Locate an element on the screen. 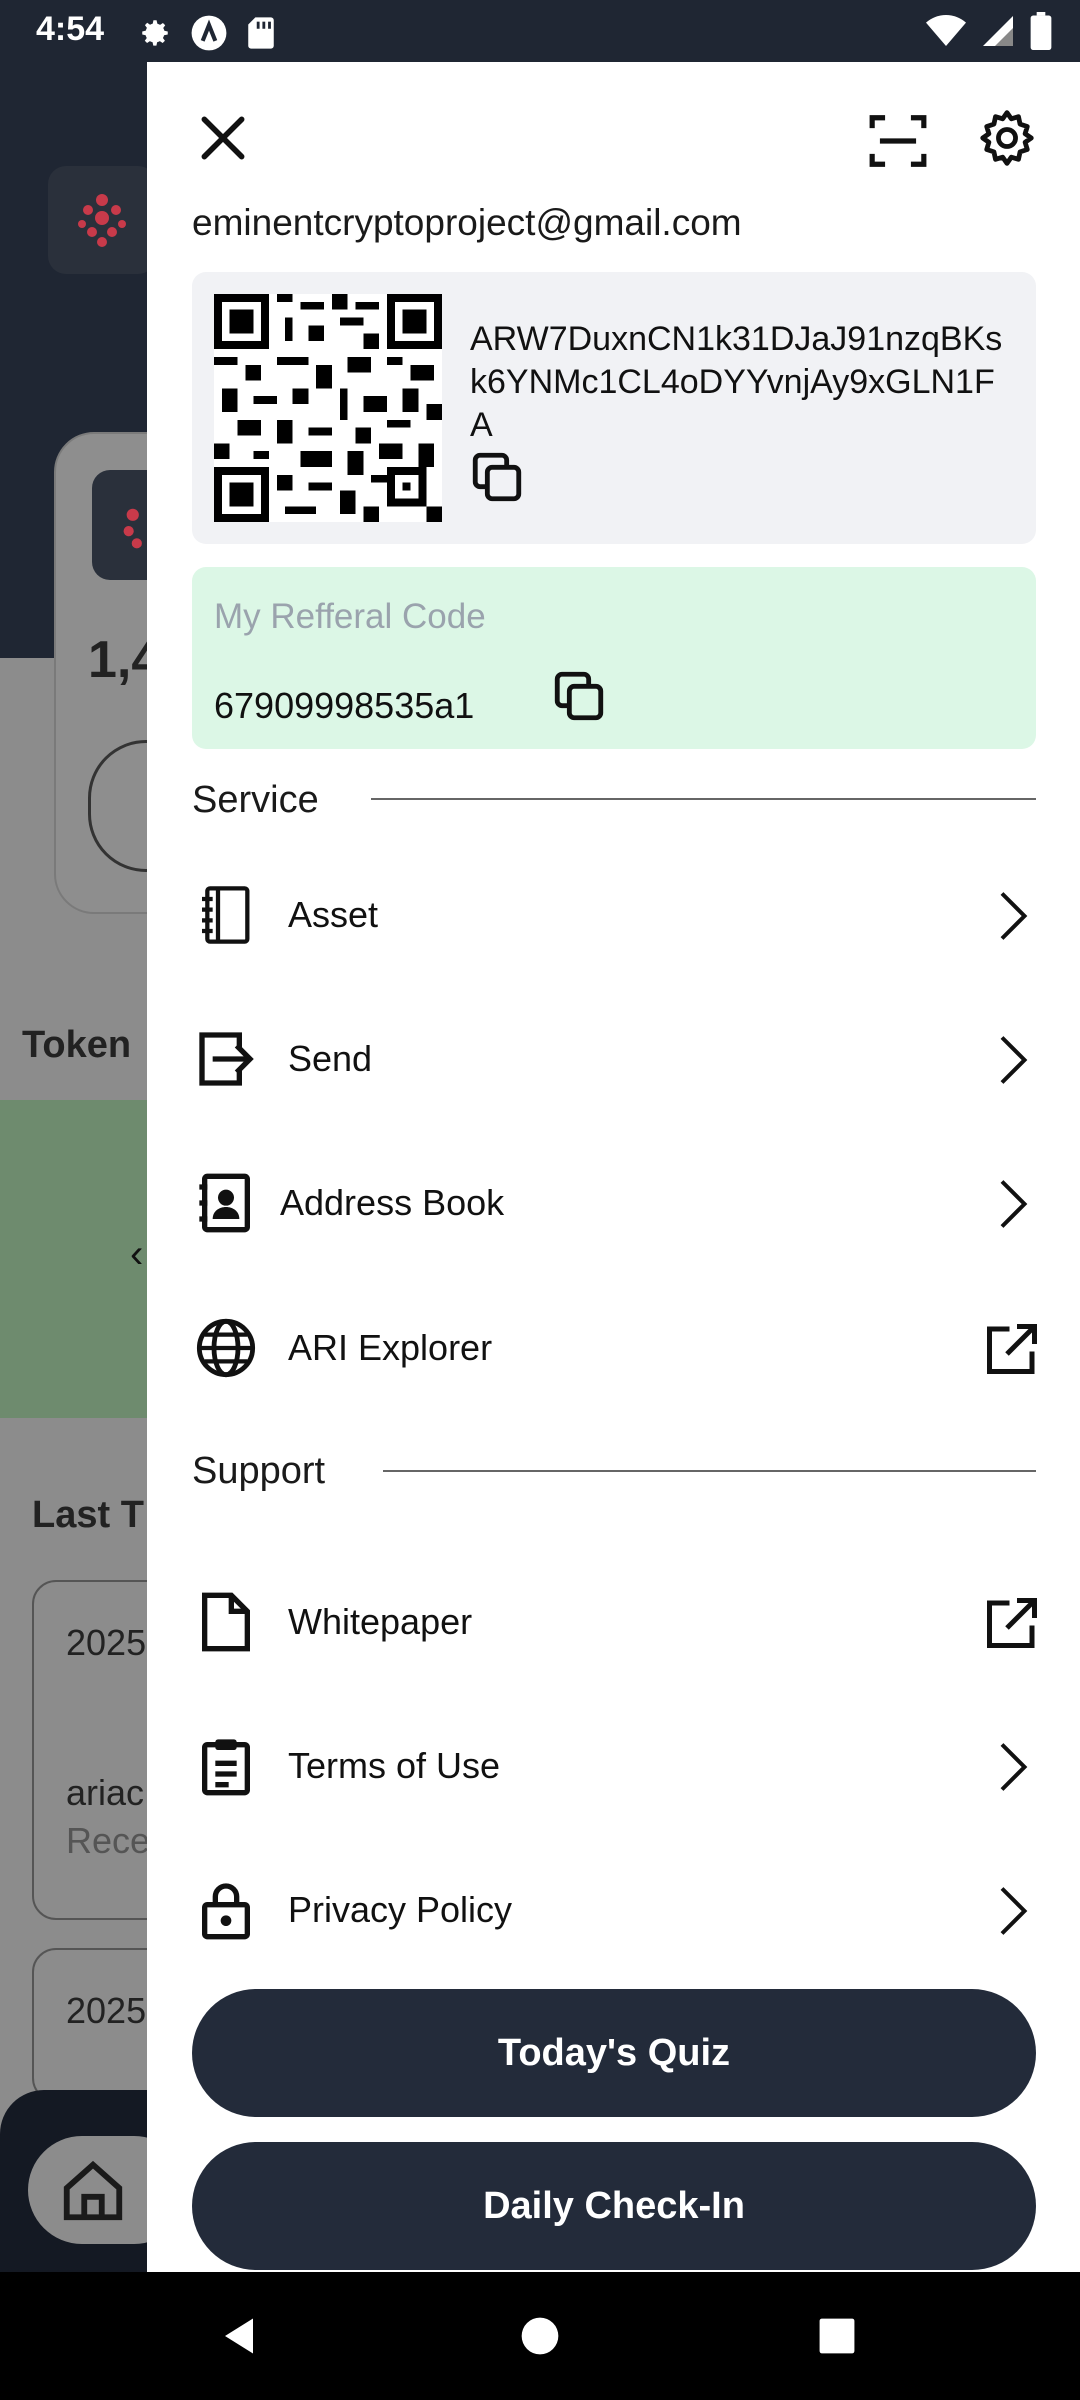  battery-icon is located at coordinates (1041, 31).